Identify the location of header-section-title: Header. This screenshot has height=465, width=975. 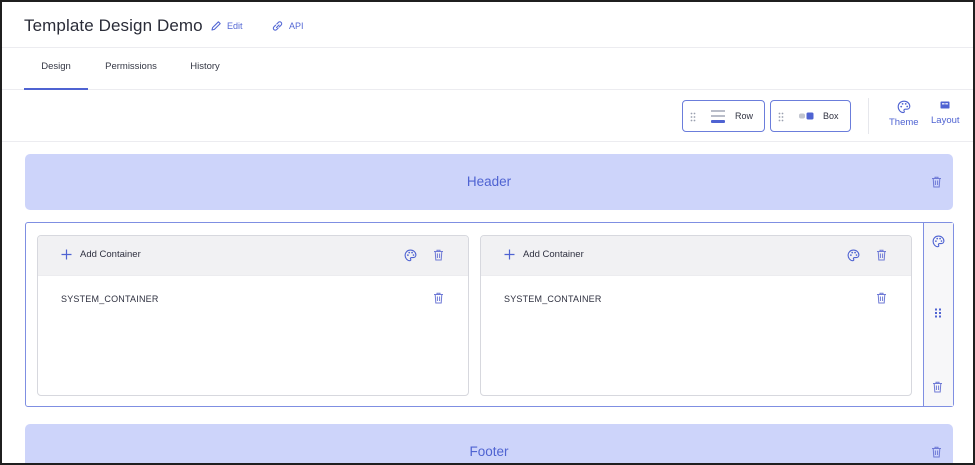
(489, 181).